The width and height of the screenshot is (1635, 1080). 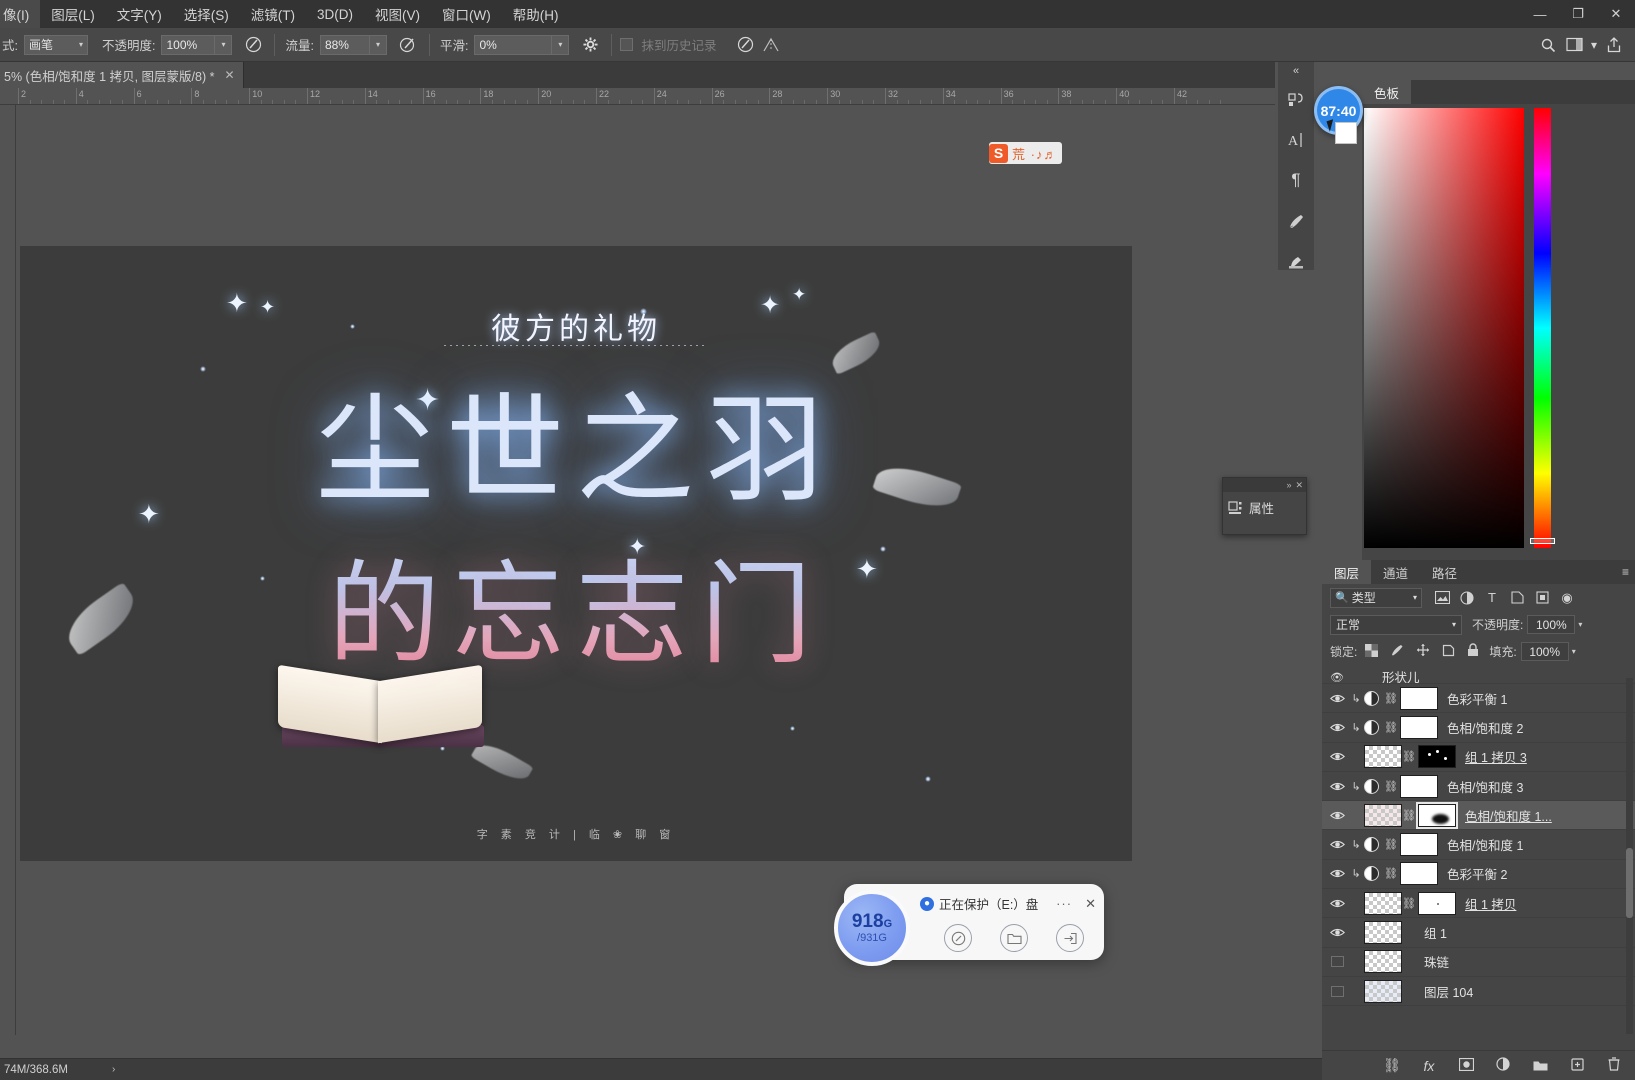 I want to click on lock-image-icon, so click(x=1397, y=651).